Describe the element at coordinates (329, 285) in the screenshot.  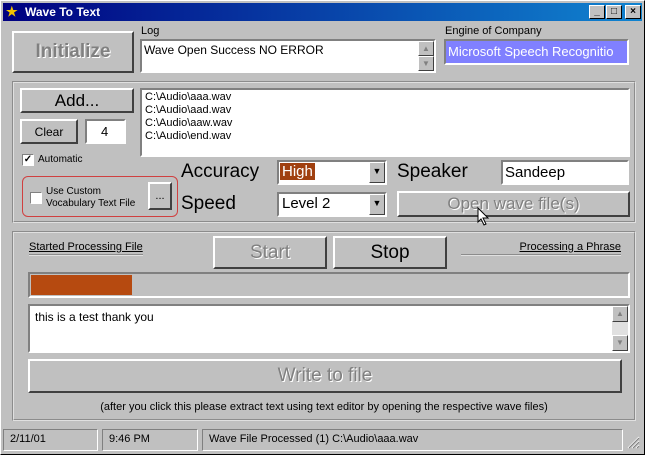
I see `progress-bar` at that location.